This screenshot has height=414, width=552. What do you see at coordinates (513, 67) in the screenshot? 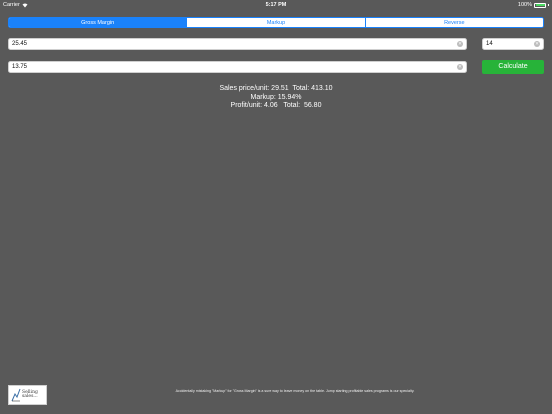
I see `calculate-button: Calculate` at bounding box center [513, 67].